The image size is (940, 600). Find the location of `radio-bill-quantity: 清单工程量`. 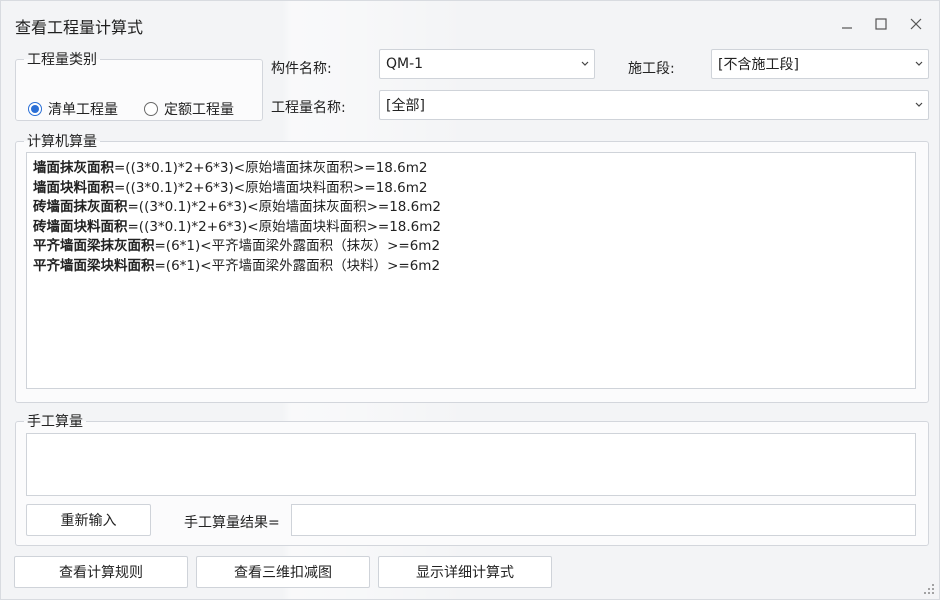

radio-bill-quantity: 清单工程量 is located at coordinates (73, 109).